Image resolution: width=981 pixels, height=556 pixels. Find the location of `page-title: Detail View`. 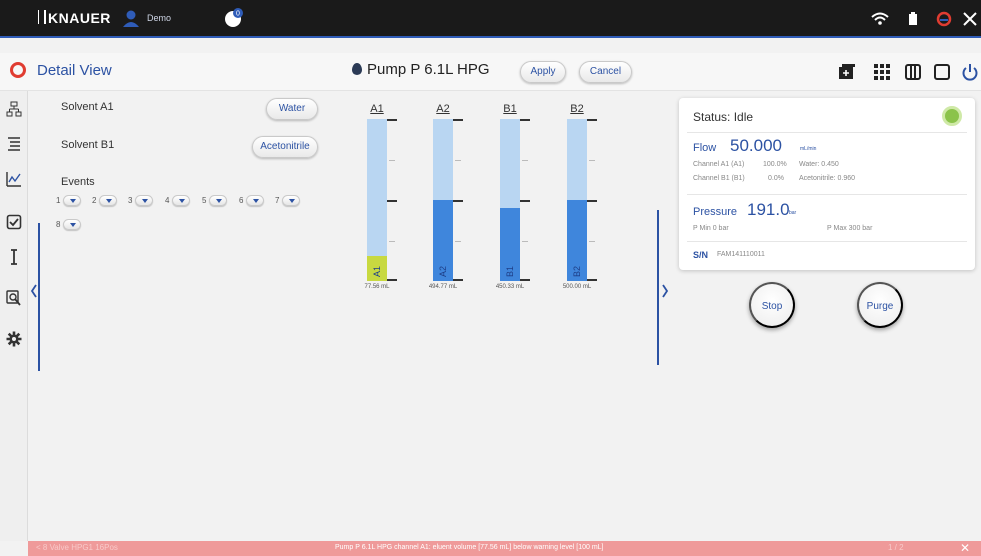

page-title: Detail View is located at coordinates (74, 70).